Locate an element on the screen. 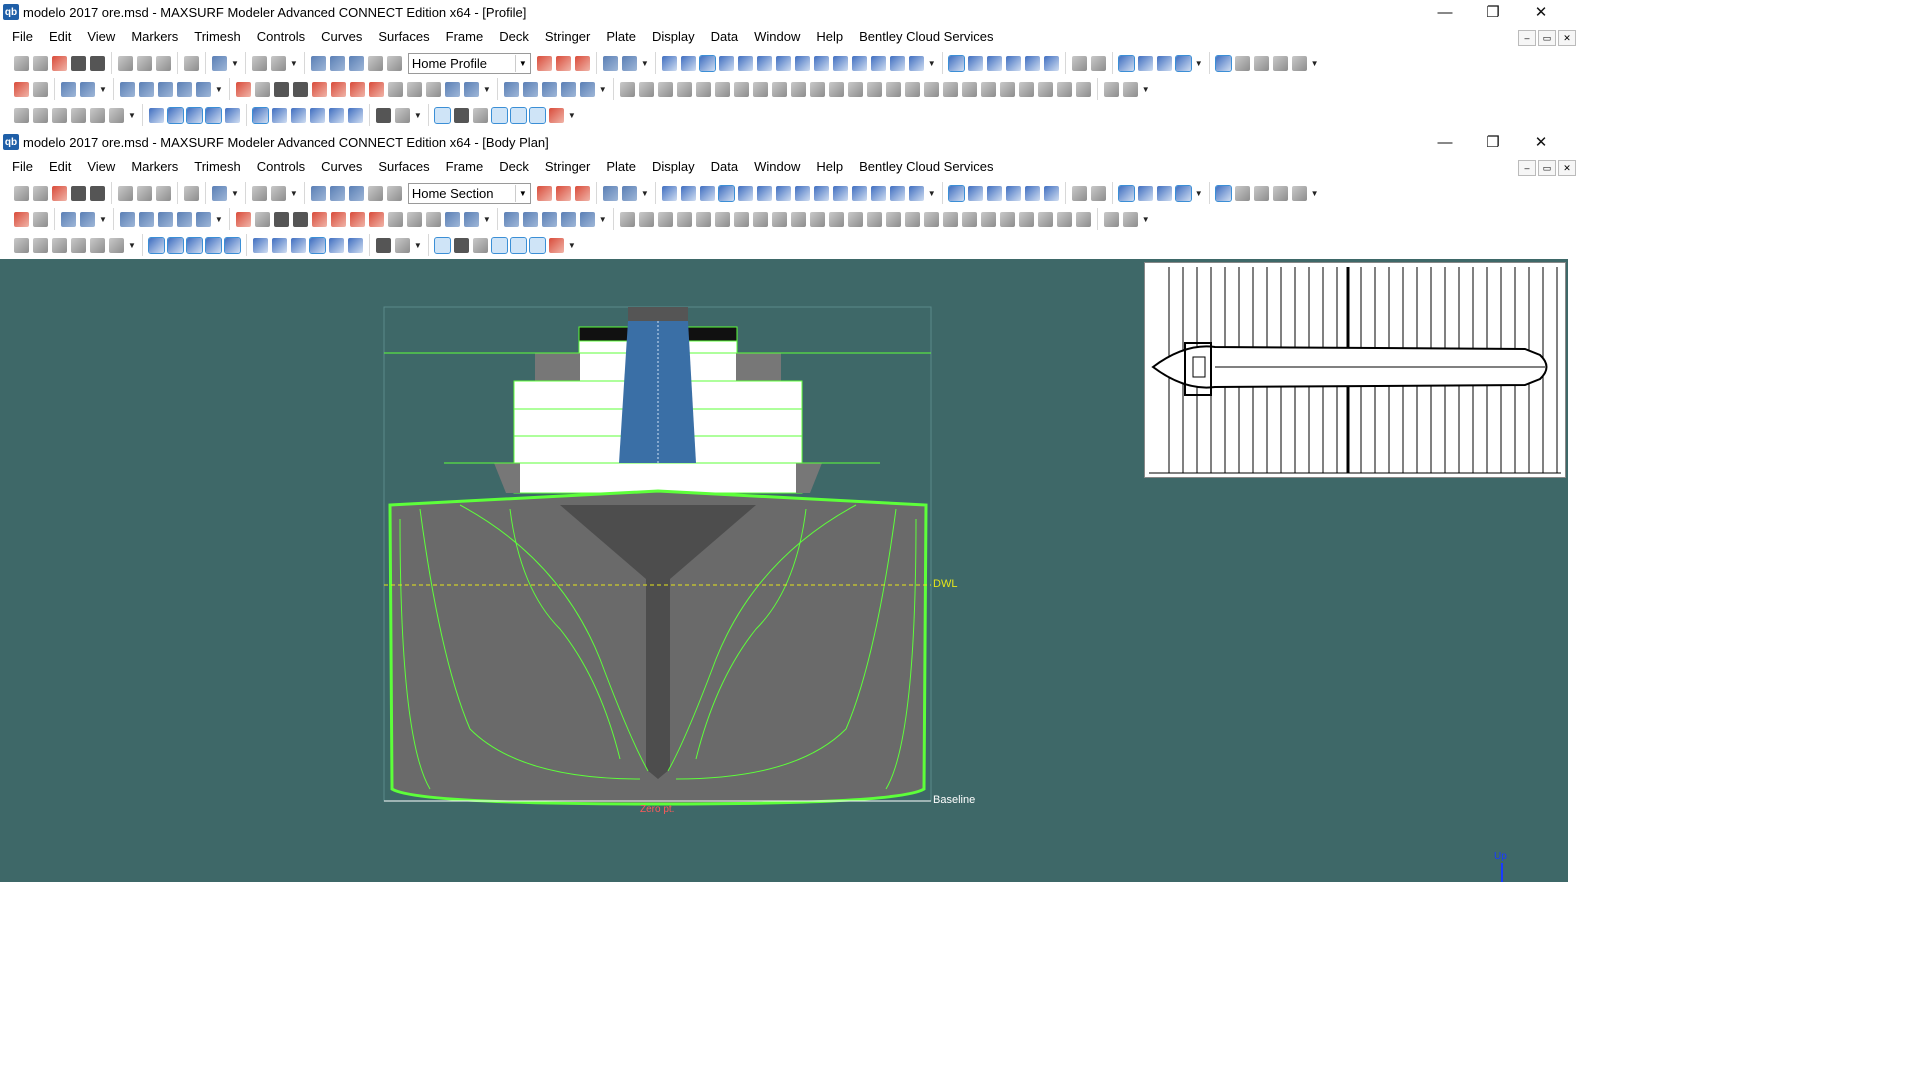 The height and width of the screenshot is (1080, 1920). undo-icon is located at coordinates (259, 193).